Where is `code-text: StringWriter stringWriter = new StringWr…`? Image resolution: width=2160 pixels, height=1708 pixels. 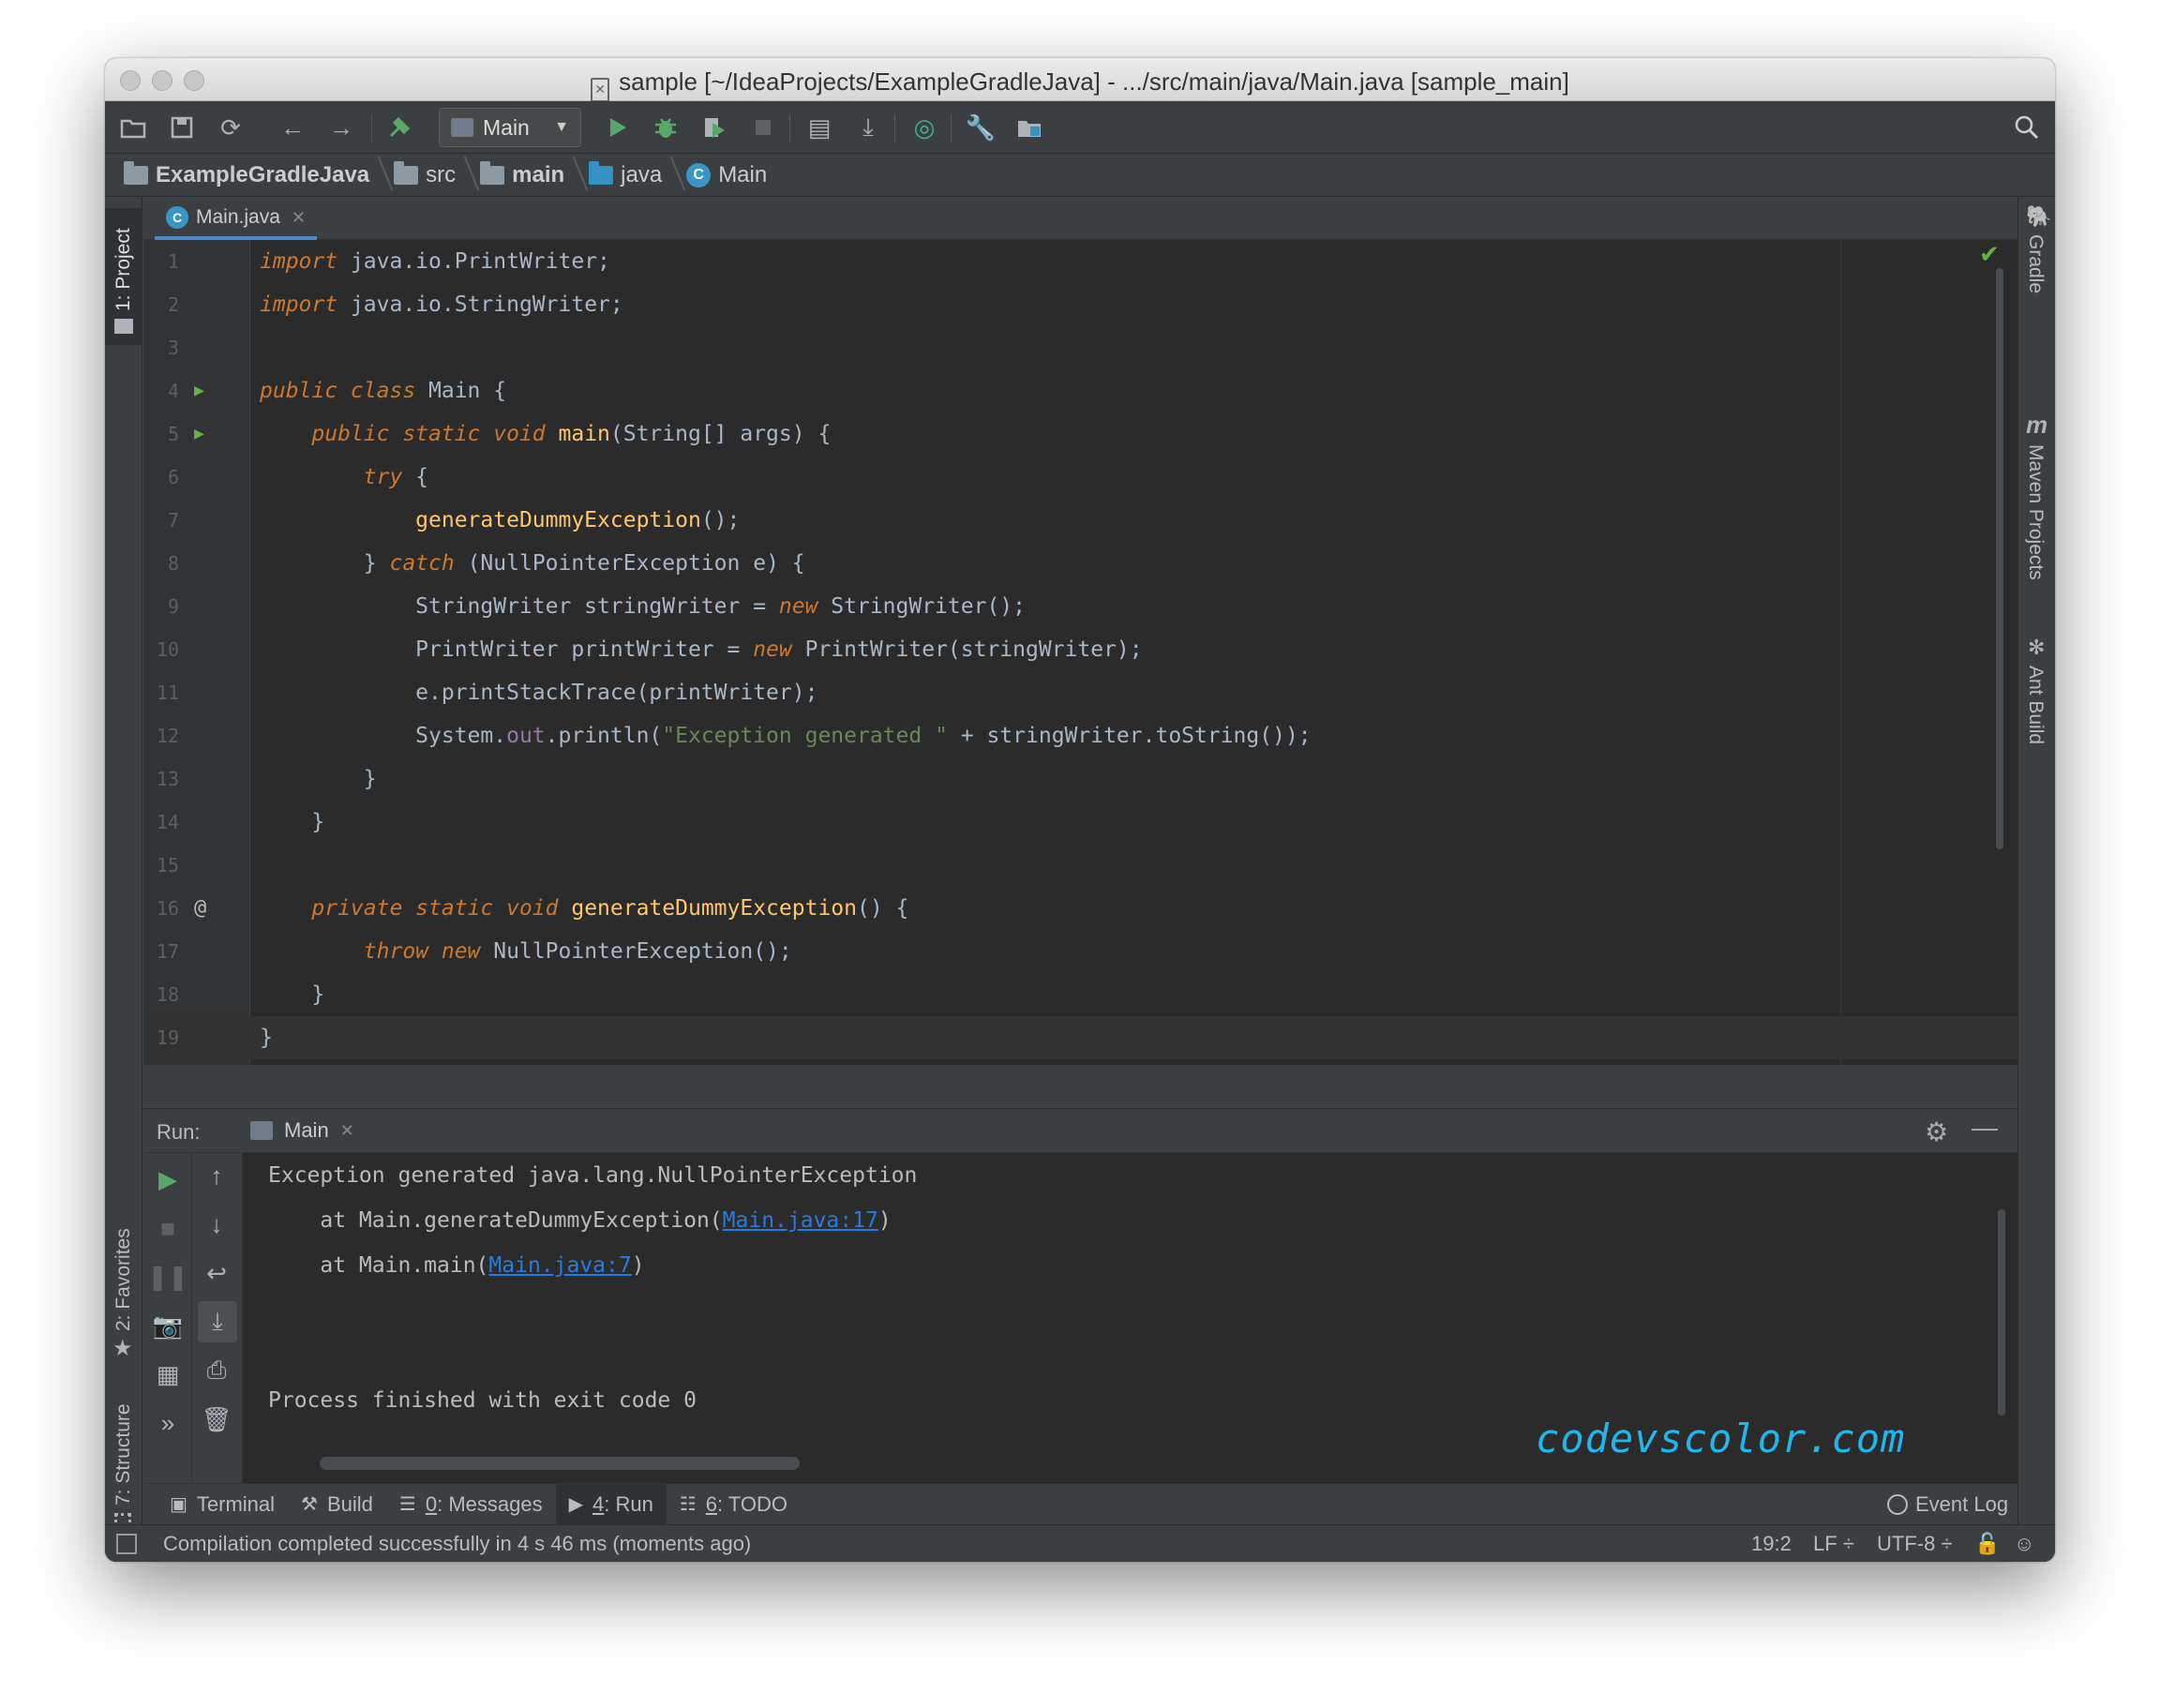
code-text: StringWriter stringWriter = new StringWr… is located at coordinates (643, 606).